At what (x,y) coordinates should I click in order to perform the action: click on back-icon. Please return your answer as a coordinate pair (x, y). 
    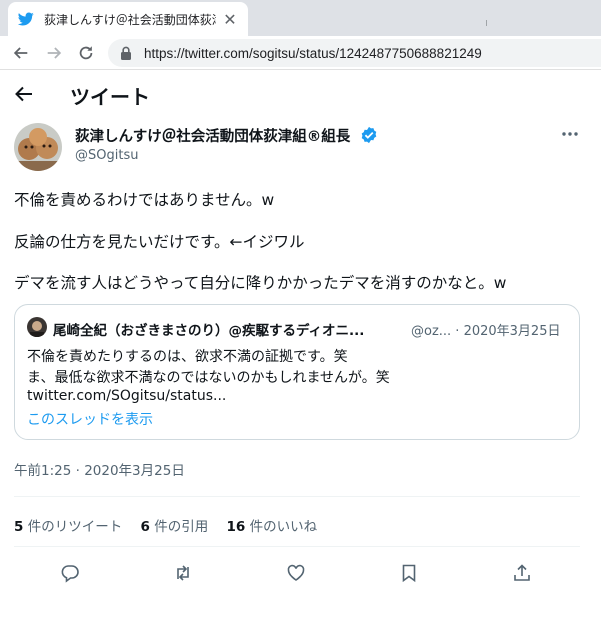
    Looking at the image, I should click on (21, 53).